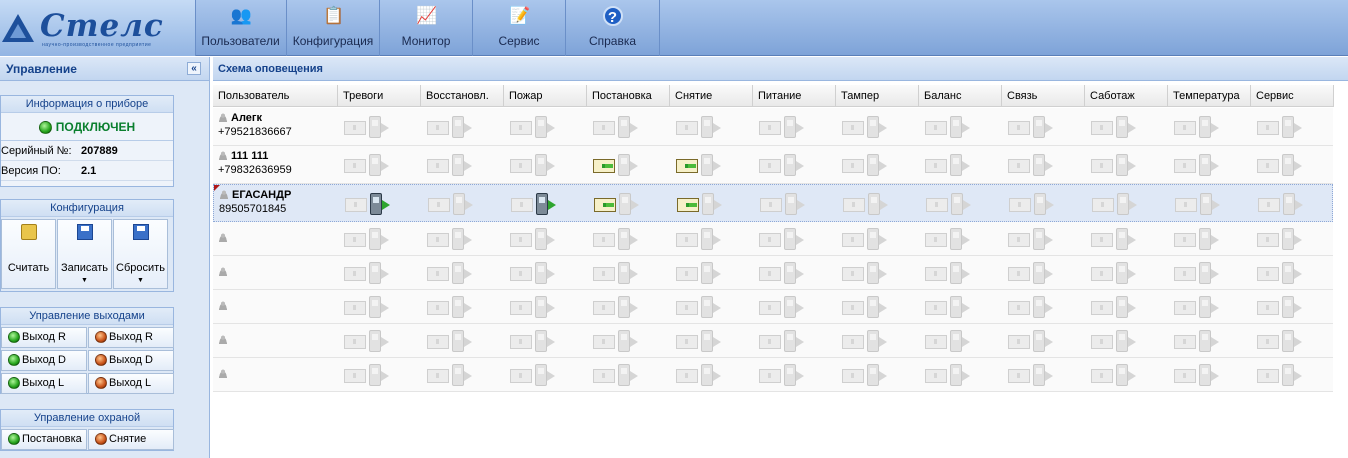 The height and width of the screenshot is (458, 1348). Describe the element at coordinates (275, 96) in the screenshot. I see `column-header: Пользователь` at that location.